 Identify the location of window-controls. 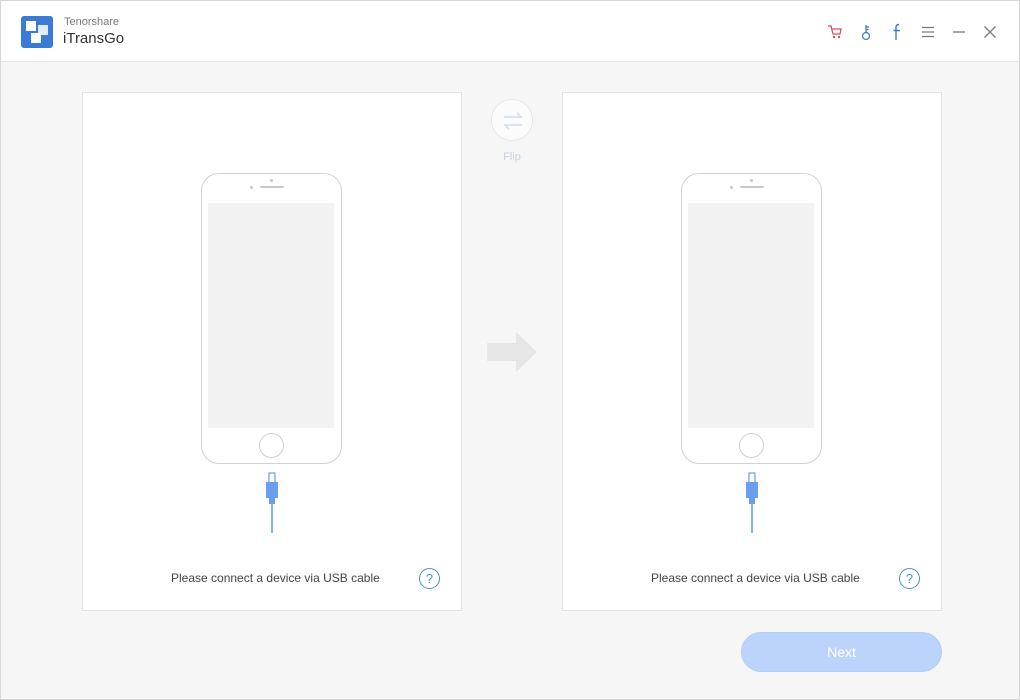
(908, 32).